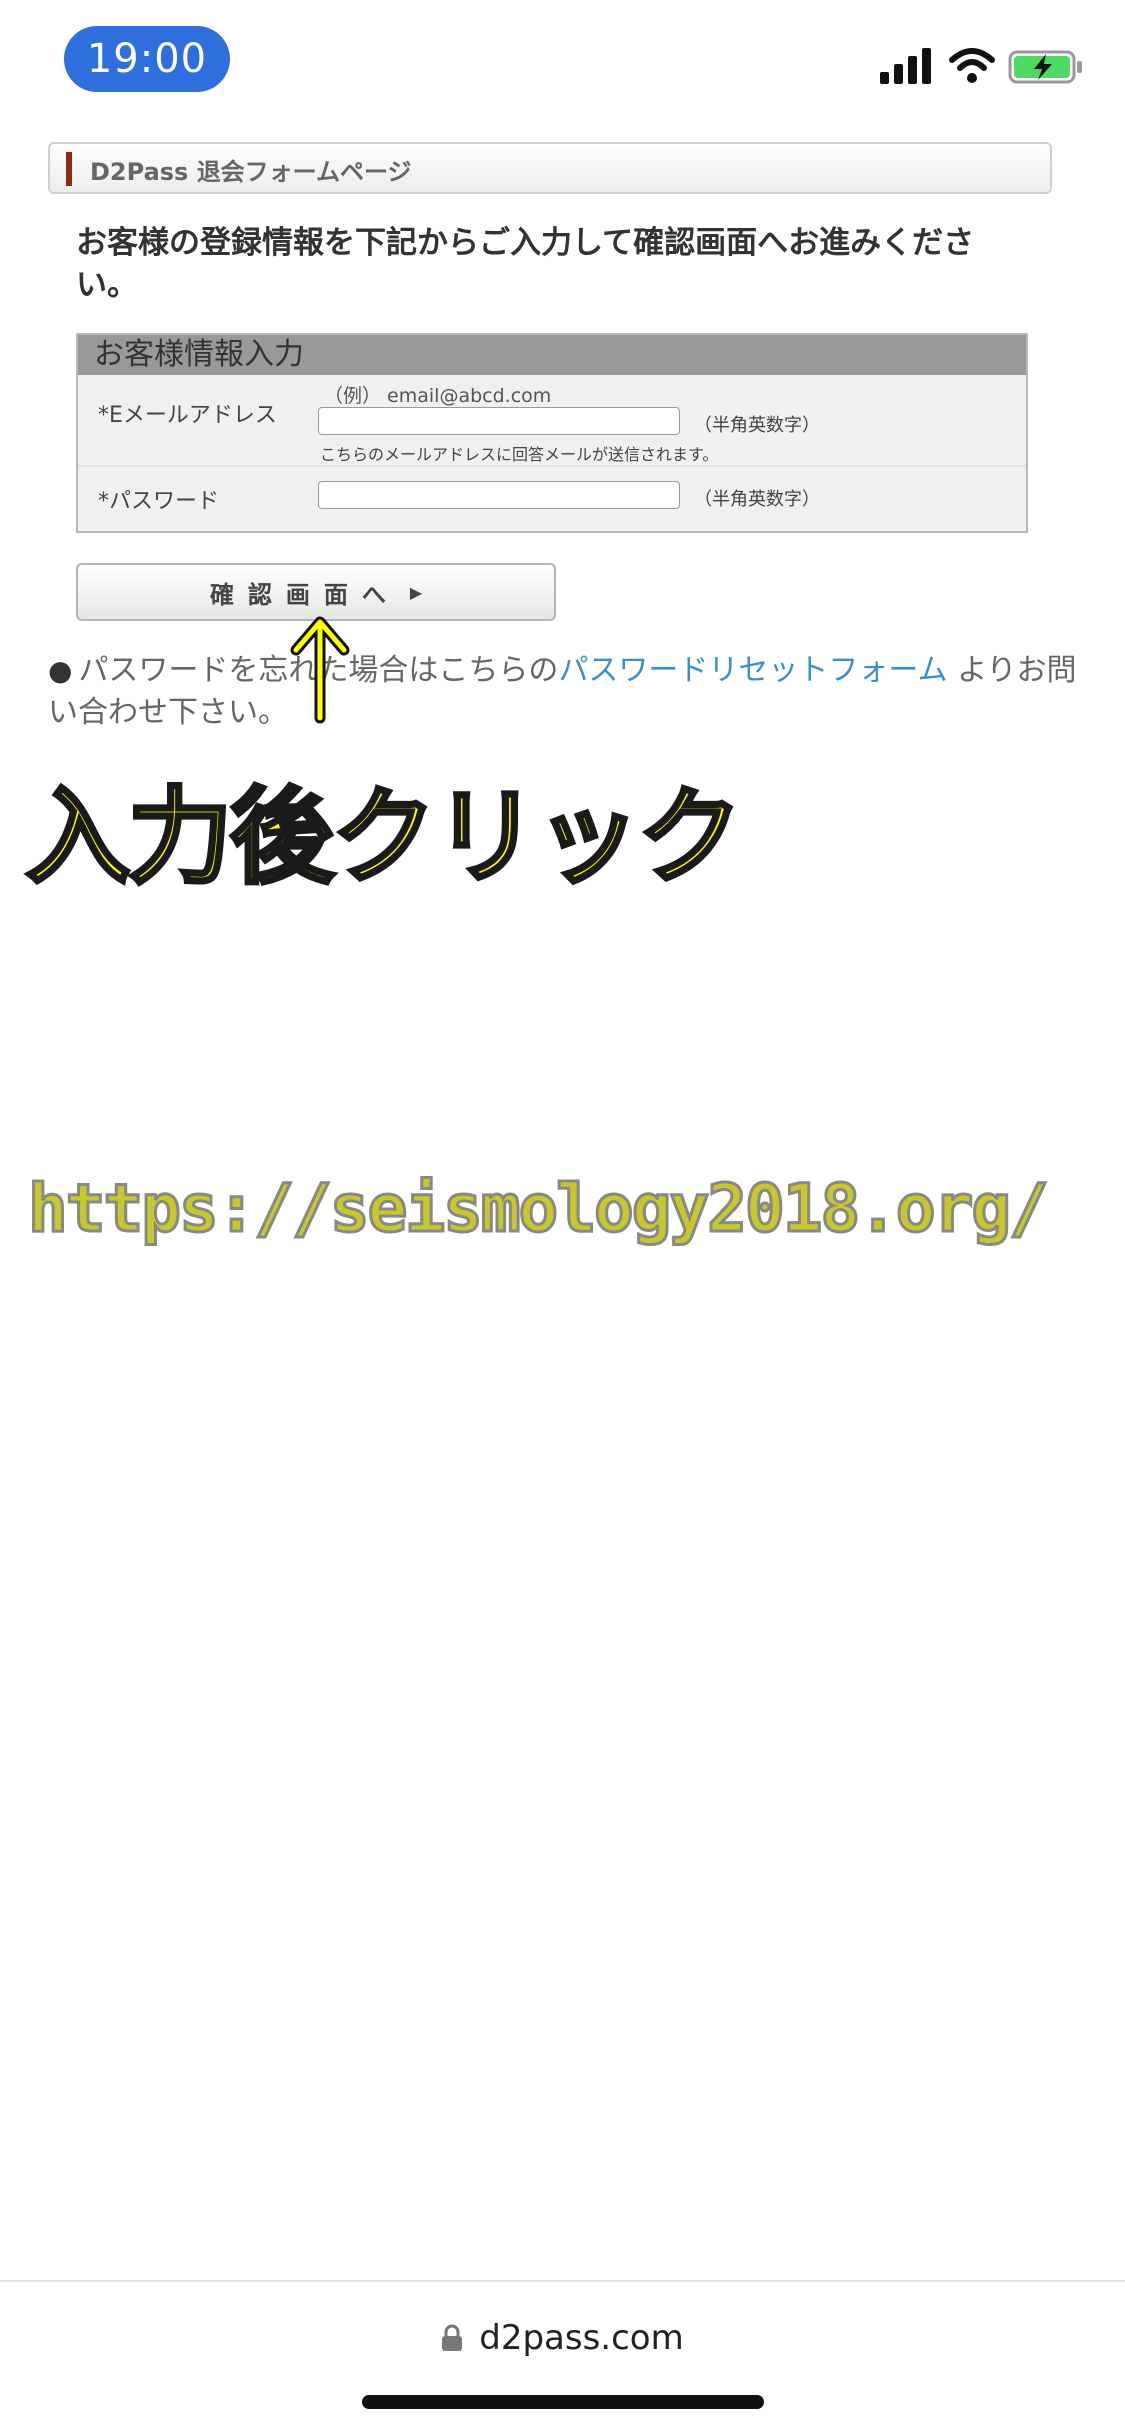 This screenshot has width=1125, height=2436. What do you see at coordinates (320, 670) in the screenshot?
I see `up-arrow-icon` at bounding box center [320, 670].